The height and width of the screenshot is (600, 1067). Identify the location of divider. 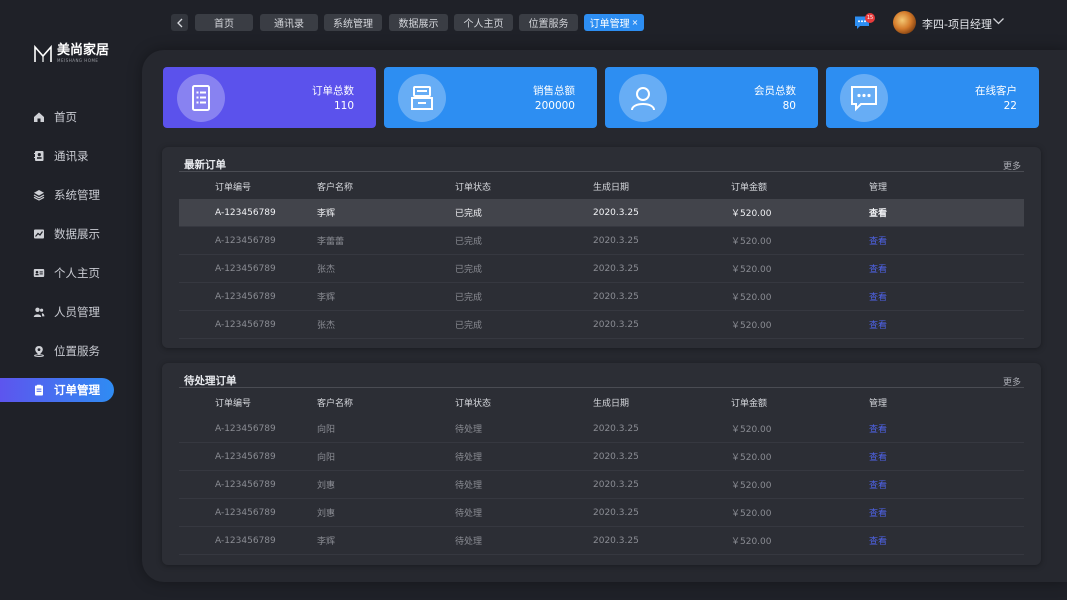
(601, 171).